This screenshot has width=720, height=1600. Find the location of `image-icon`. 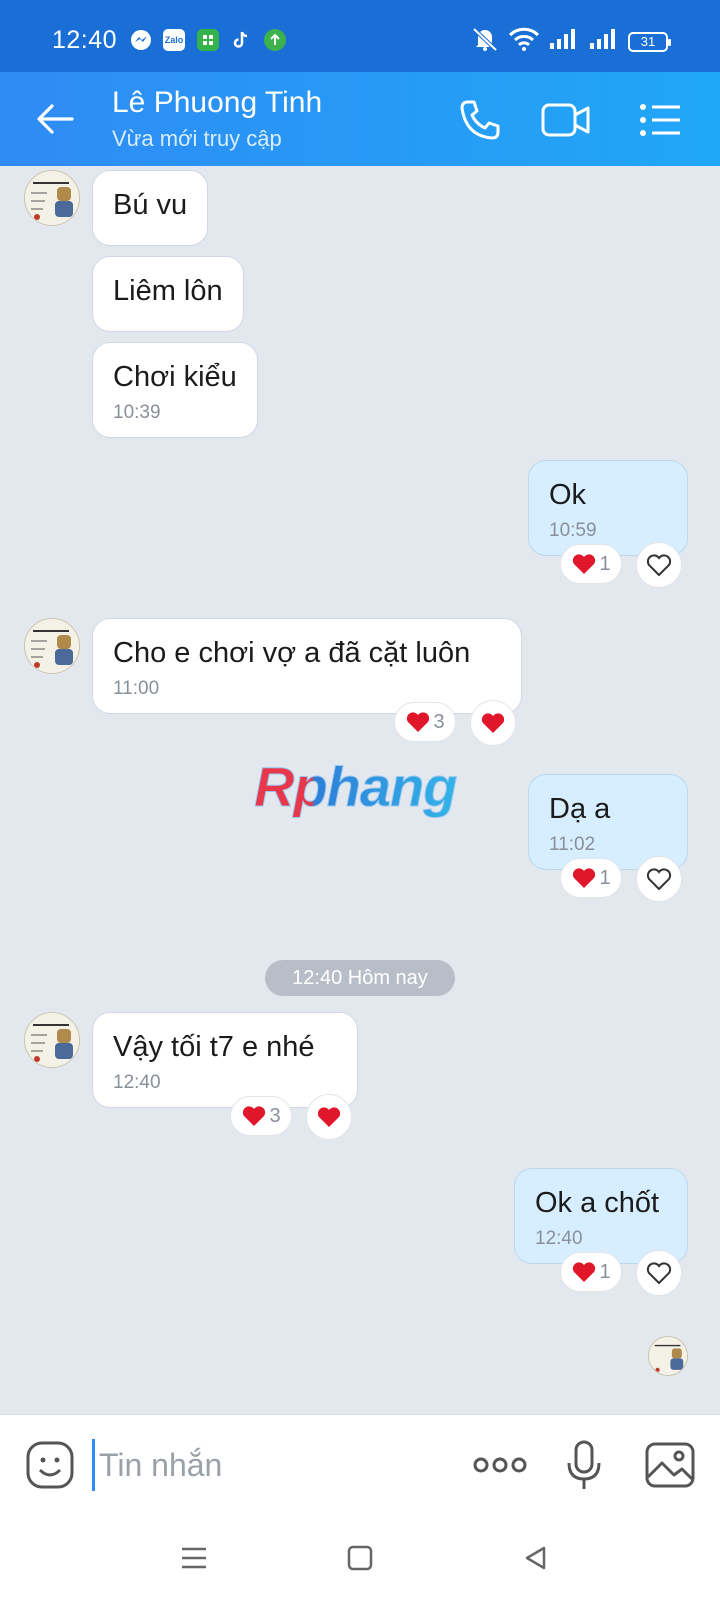

image-icon is located at coordinates (670, 1465).